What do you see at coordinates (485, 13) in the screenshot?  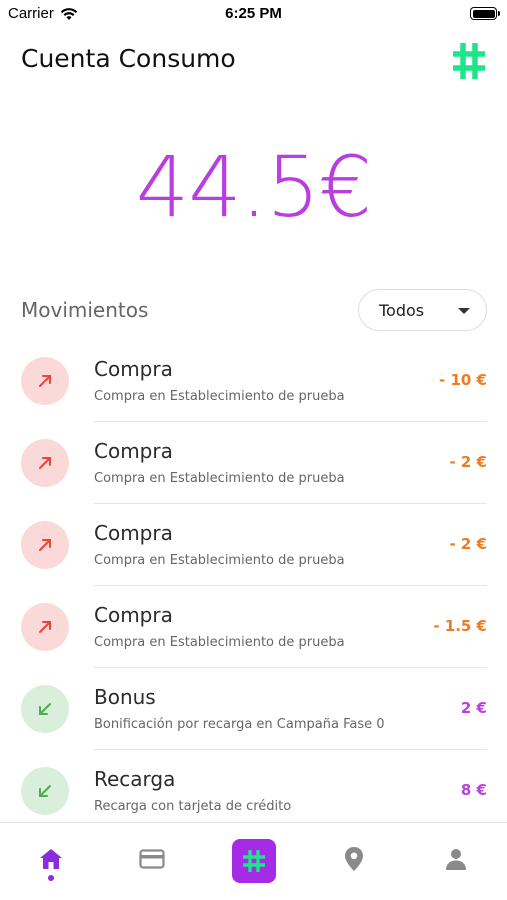 I see `battery-icon` at bounding box center [485, 13].